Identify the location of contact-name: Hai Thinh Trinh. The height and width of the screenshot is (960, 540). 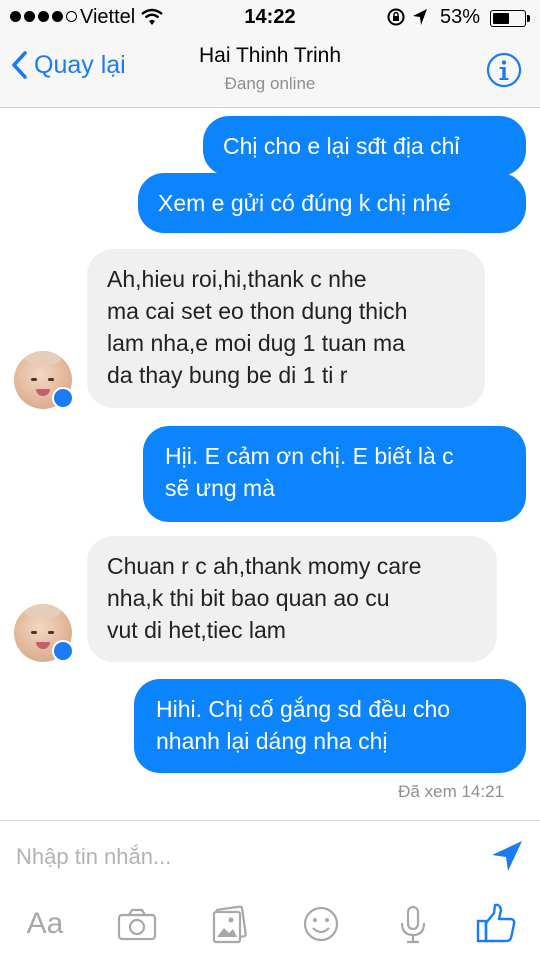
(270, 55).